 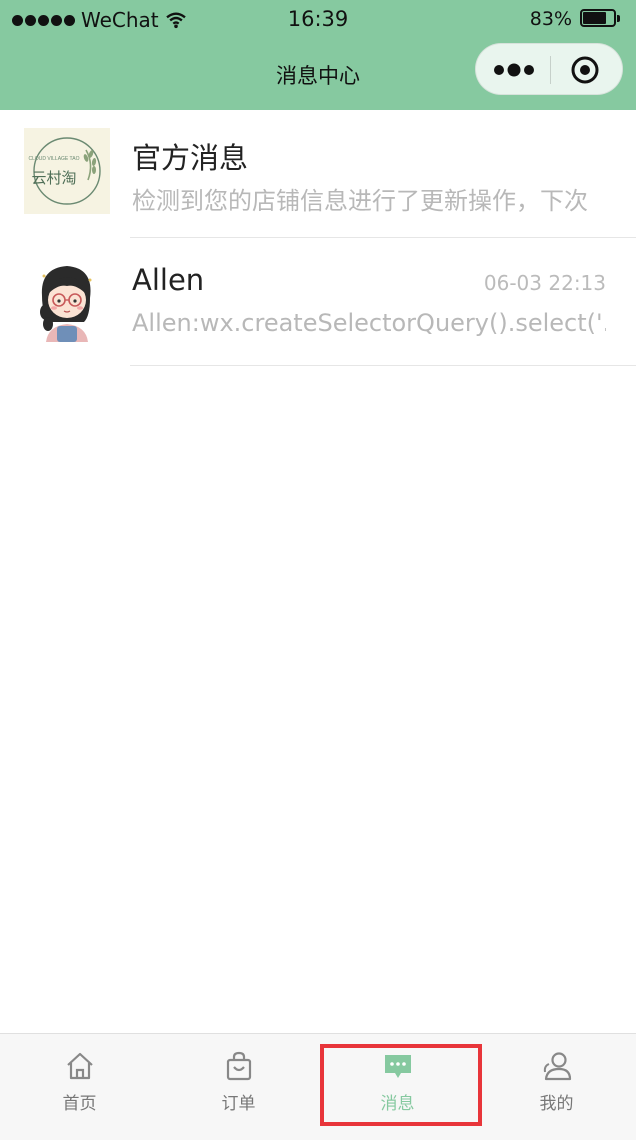 I want to click on top-bar: WeChat 16:39 83% 消息中心, so click(x=318, y=55).